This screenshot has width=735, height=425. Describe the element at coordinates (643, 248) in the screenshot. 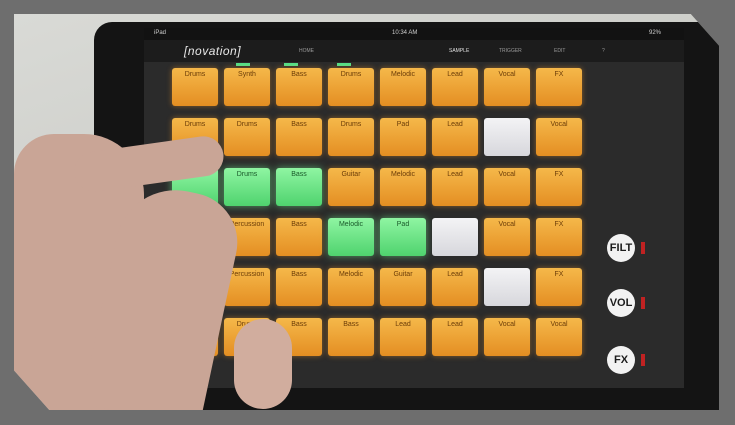

I see `filter-level-indicator` at that location.